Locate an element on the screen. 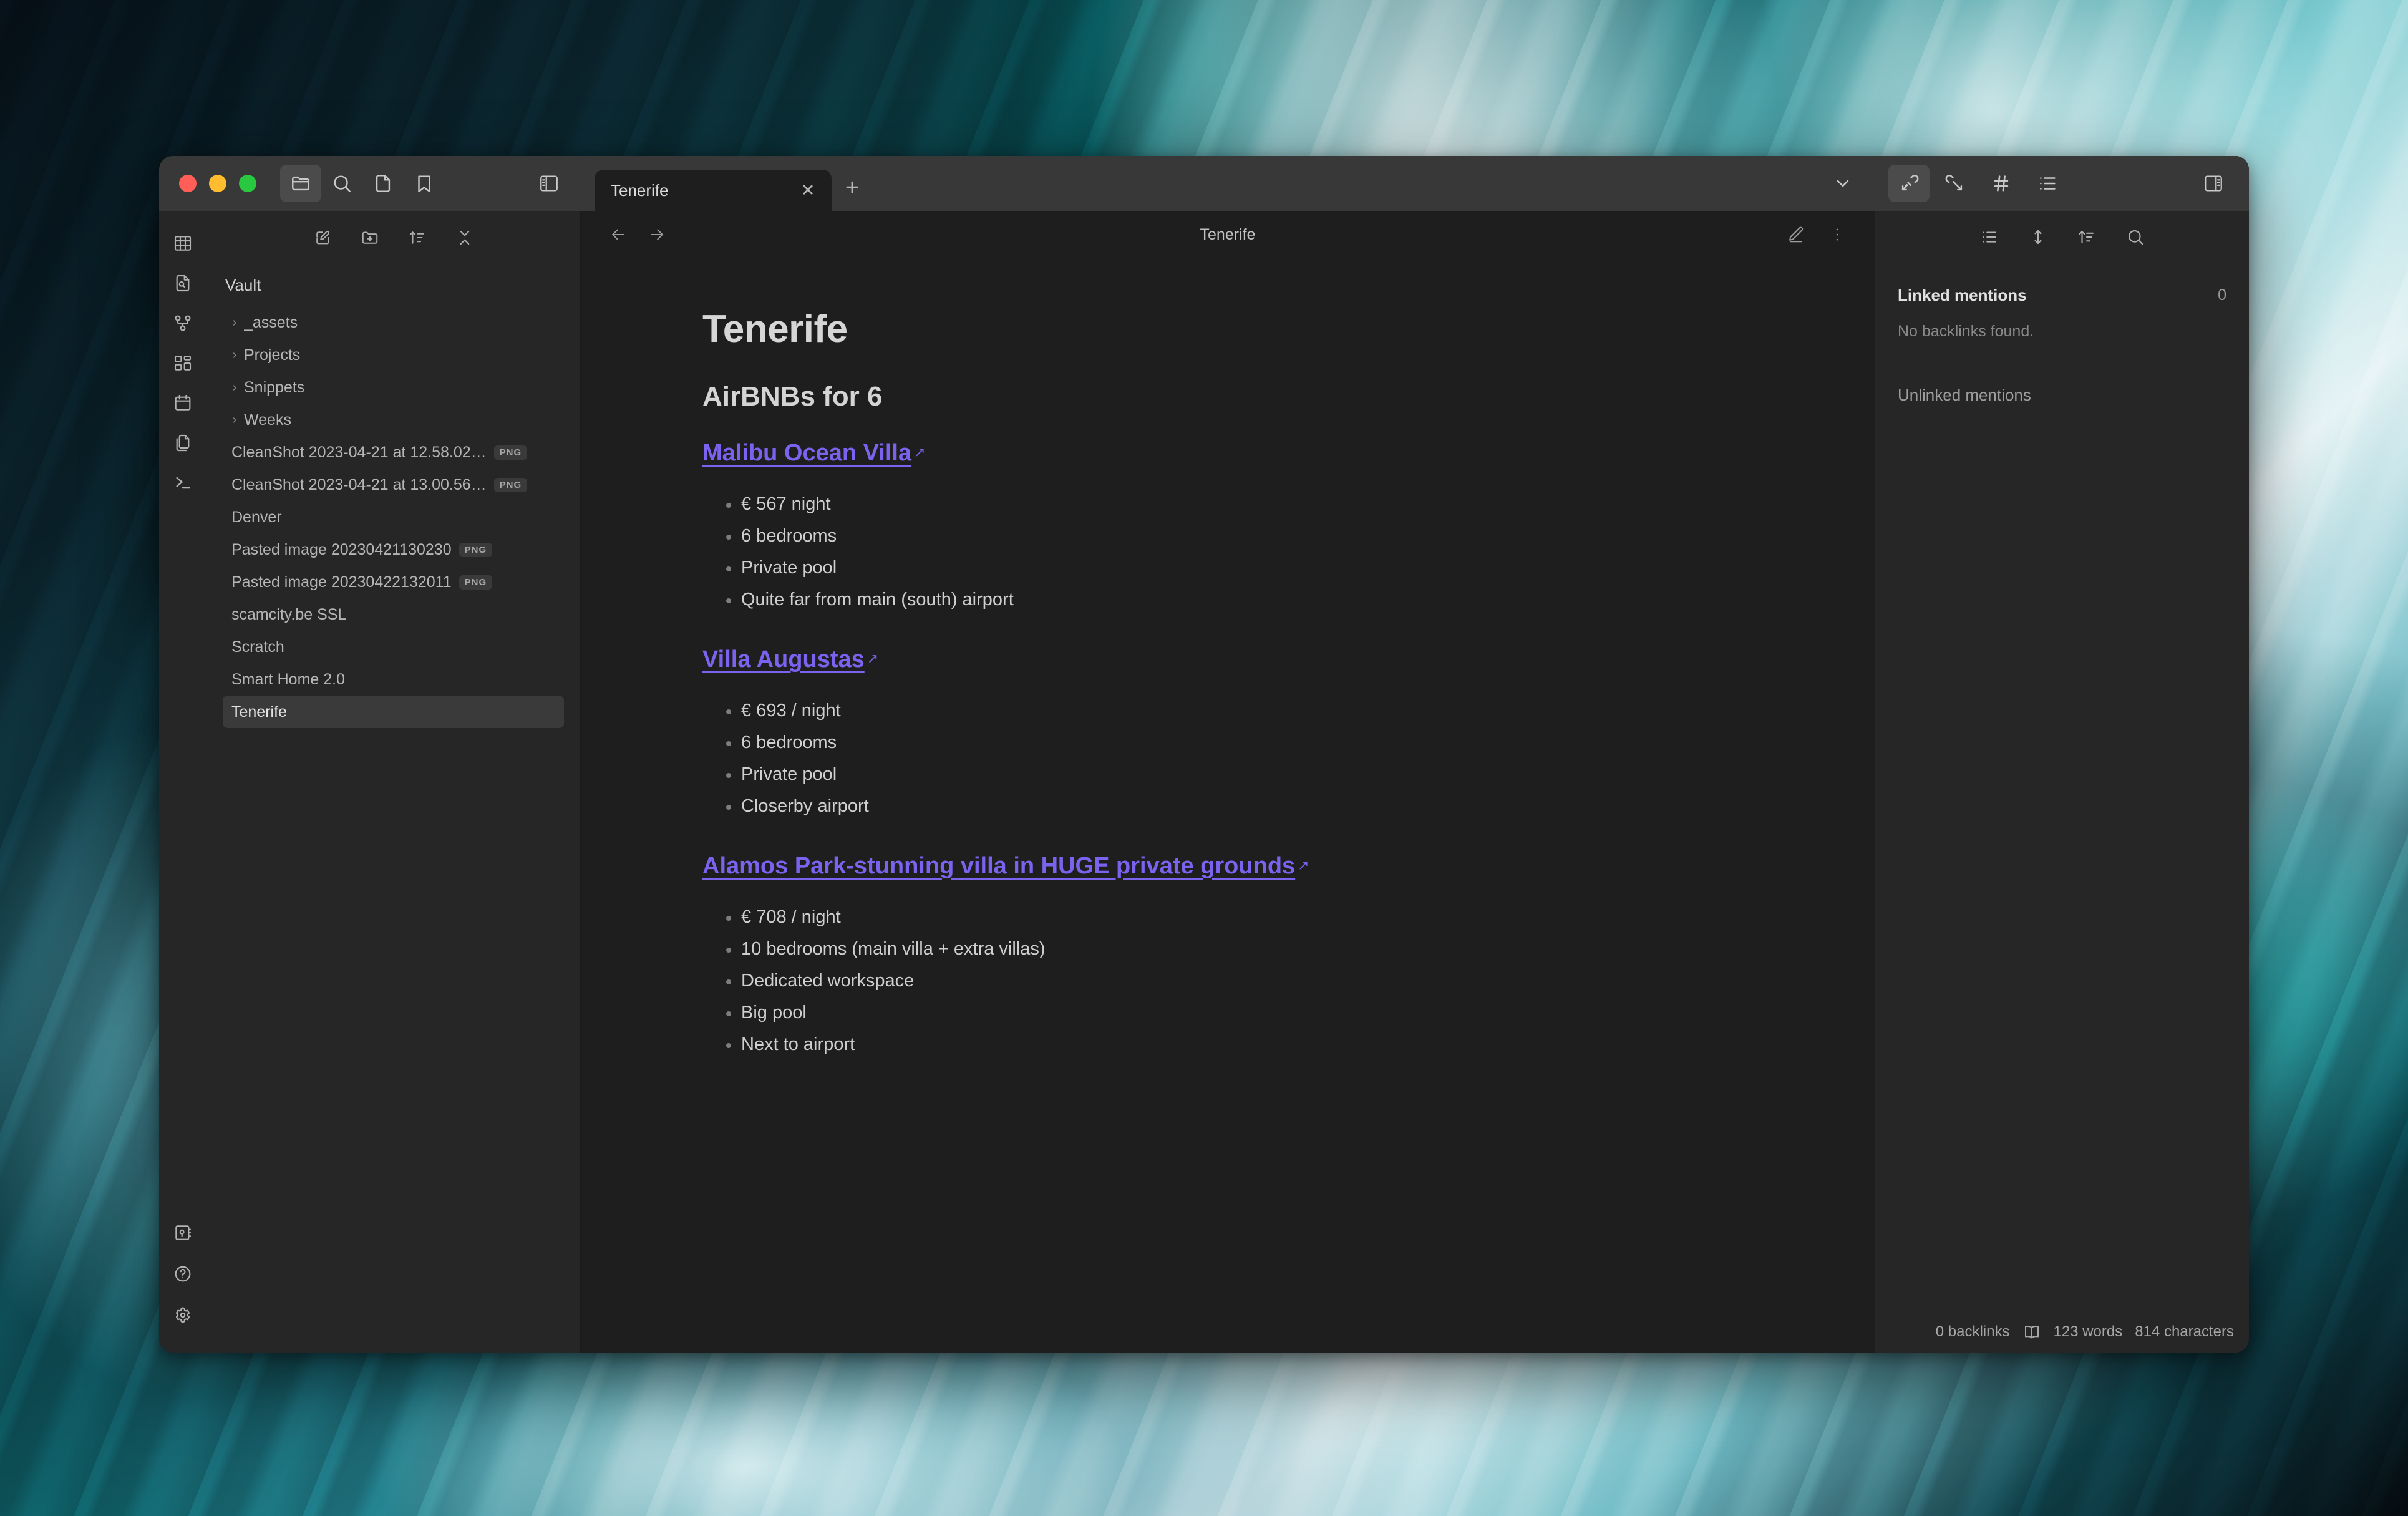 Image resolution: width=2408 pixels, height=1516 pixels. sort-icon is located at coordinates (417, 237).